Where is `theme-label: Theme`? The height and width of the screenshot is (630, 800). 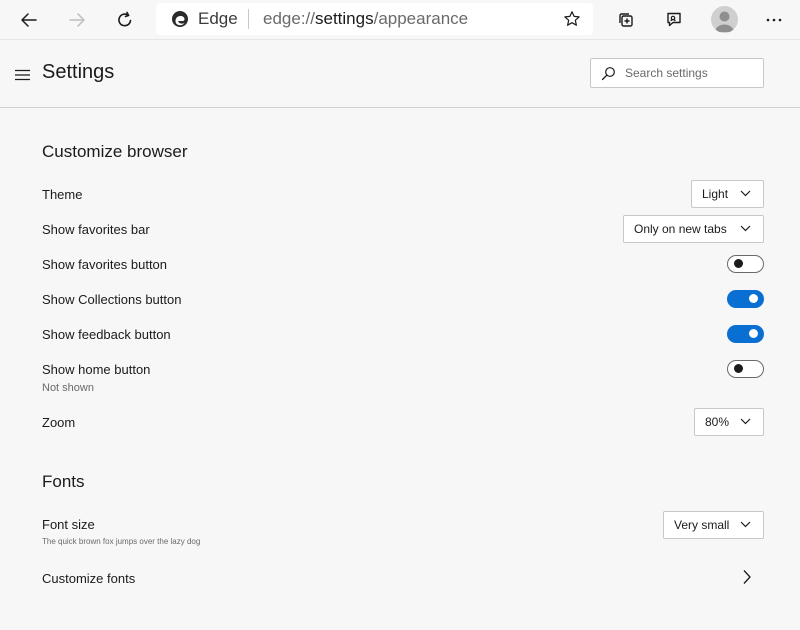
theme-label: Theme is located at coordinates (62, 194).